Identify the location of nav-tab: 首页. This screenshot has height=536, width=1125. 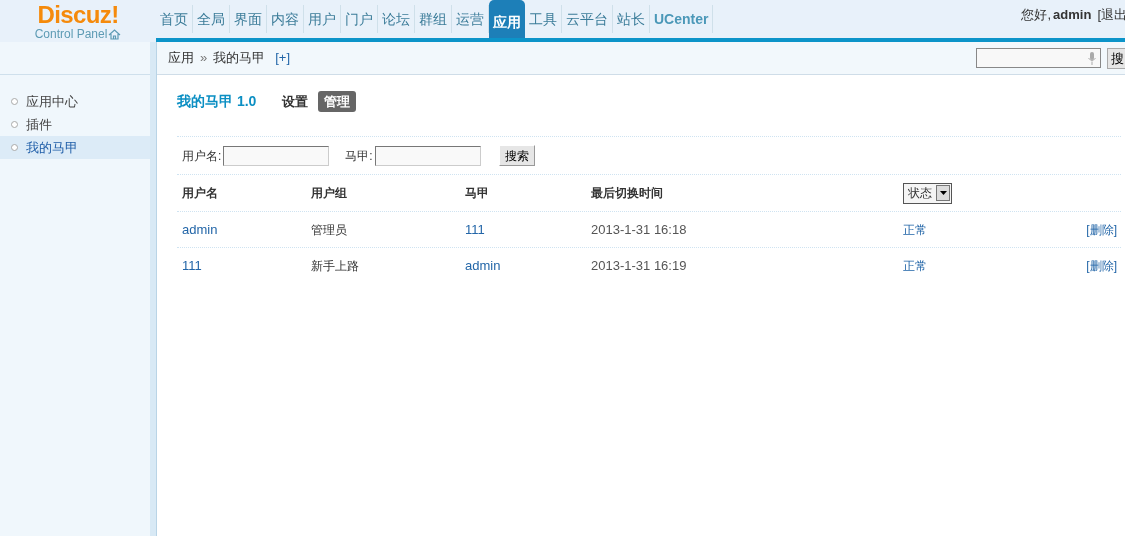
(174, 19).